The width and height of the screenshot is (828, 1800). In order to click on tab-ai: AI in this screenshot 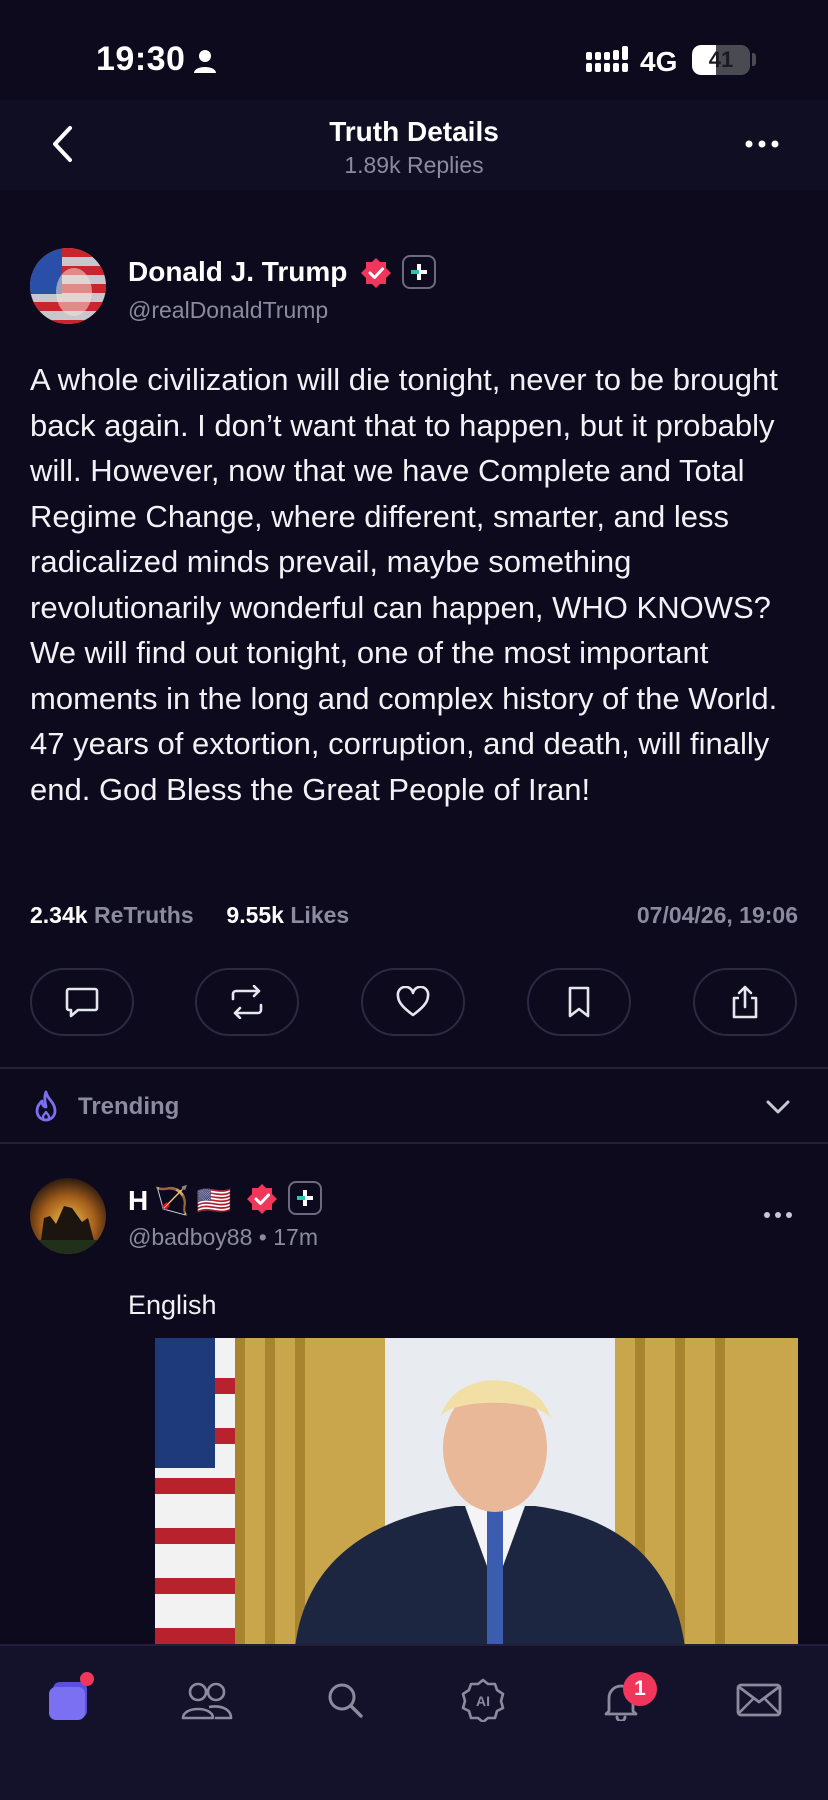, I will do `click(483, 1700)`.